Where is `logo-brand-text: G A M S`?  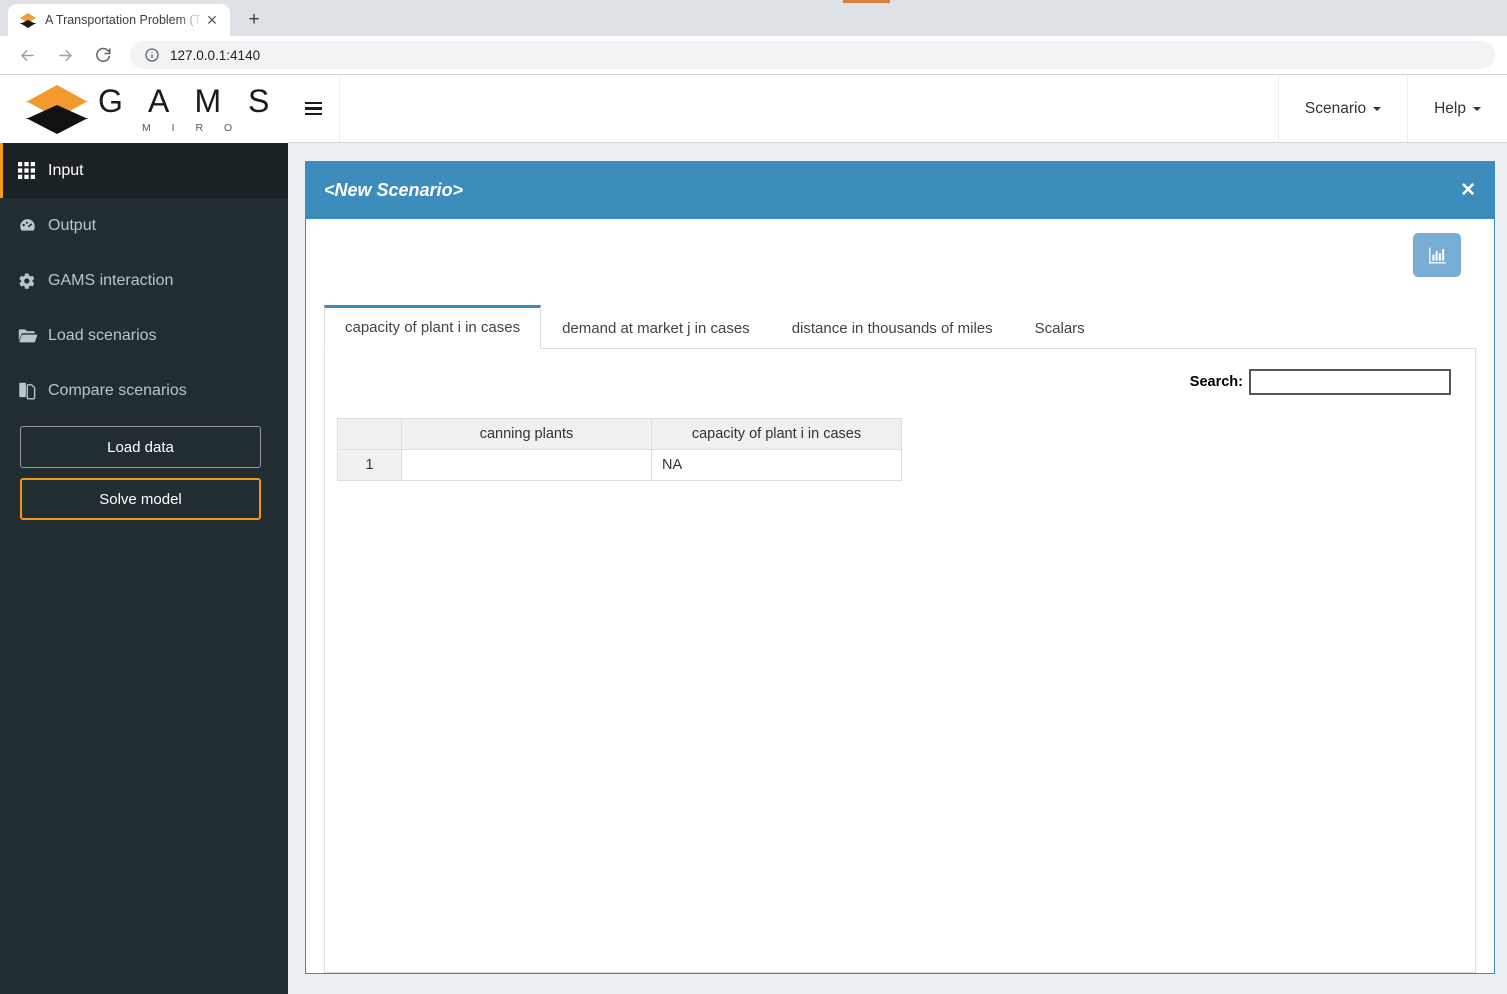 logo-brand-text: G A M S is located at coordinates (188, 100).